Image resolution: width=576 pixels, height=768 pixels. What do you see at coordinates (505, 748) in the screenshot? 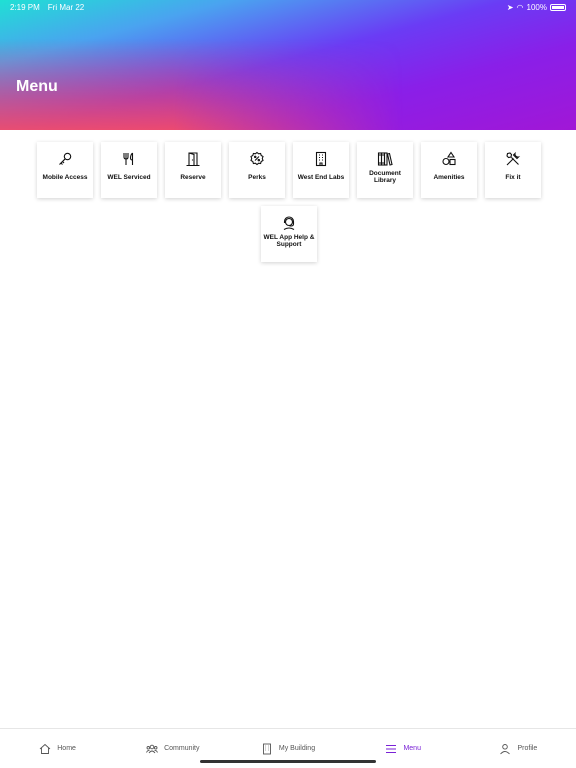
I see `person-icon` at bounding box center [505, 748].